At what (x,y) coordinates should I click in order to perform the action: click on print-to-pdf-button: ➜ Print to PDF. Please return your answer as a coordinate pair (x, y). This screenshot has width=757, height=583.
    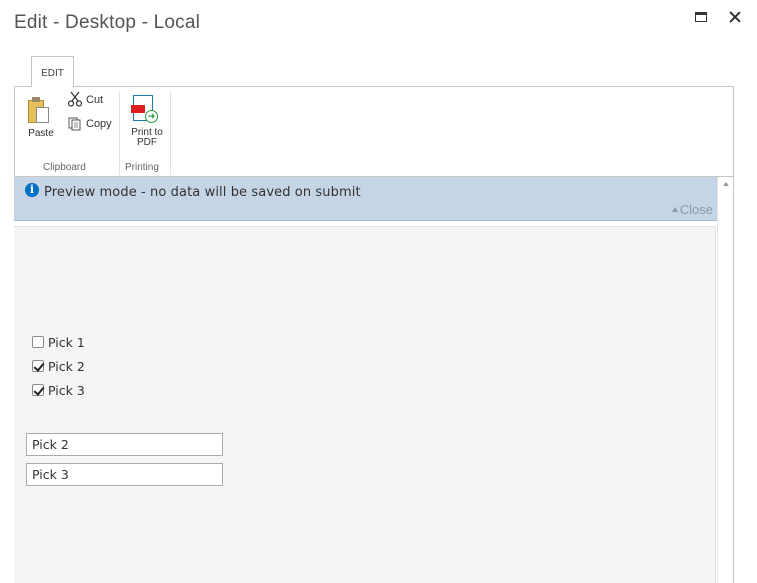
    Looking at the image, I should click on (147, 123).